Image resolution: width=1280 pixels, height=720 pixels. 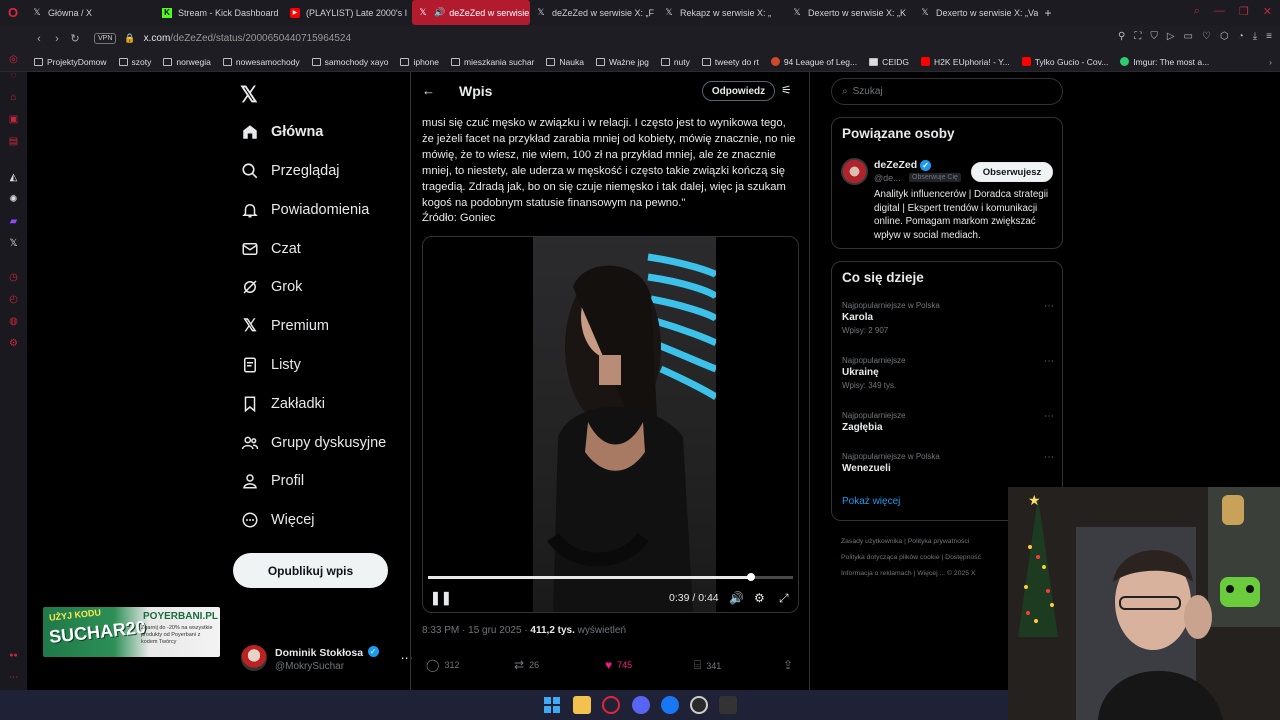 What do you see at coordinates (790, 665) in the screenshot?
I see `share-action: ⇪` at bounding box center [790, 665].